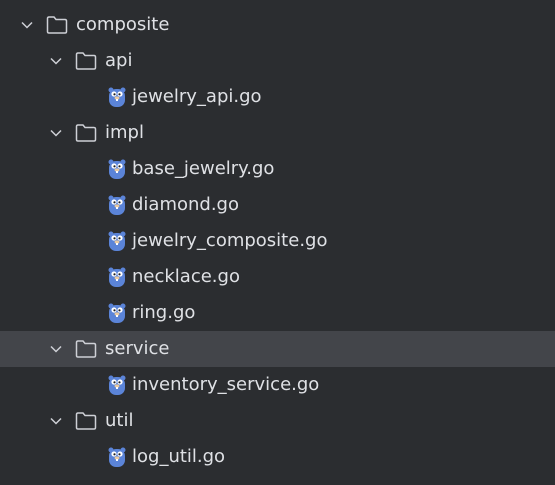  I want to click on tree-label: diamond.go, so click(185, 204).